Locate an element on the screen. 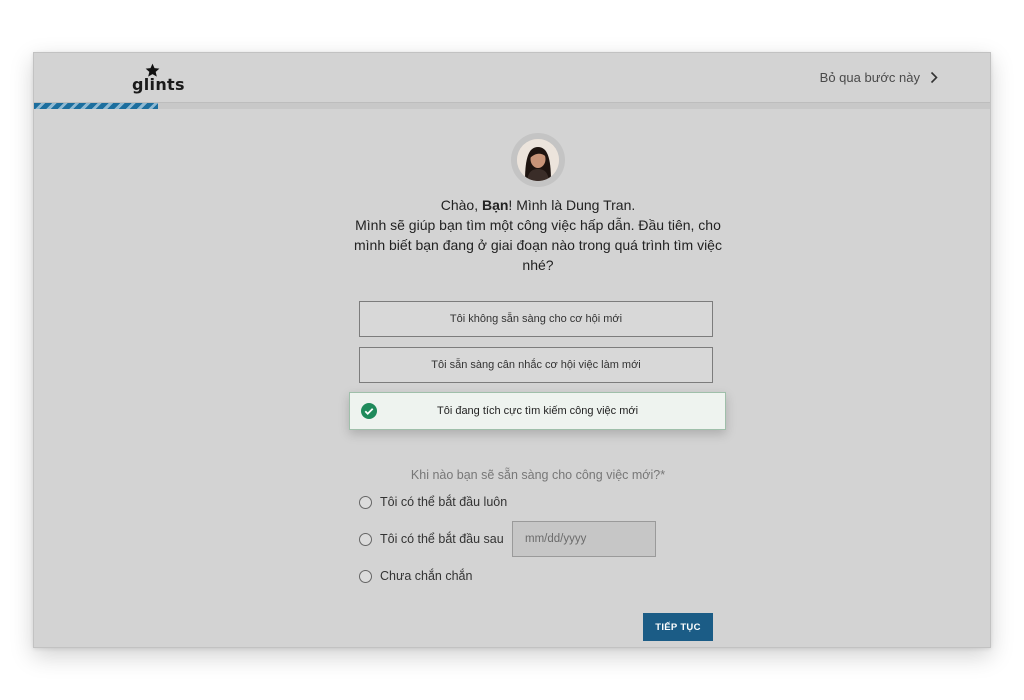 This screenshot has height=700, width=1024. progress-bar is located at coordinates (512, 105).